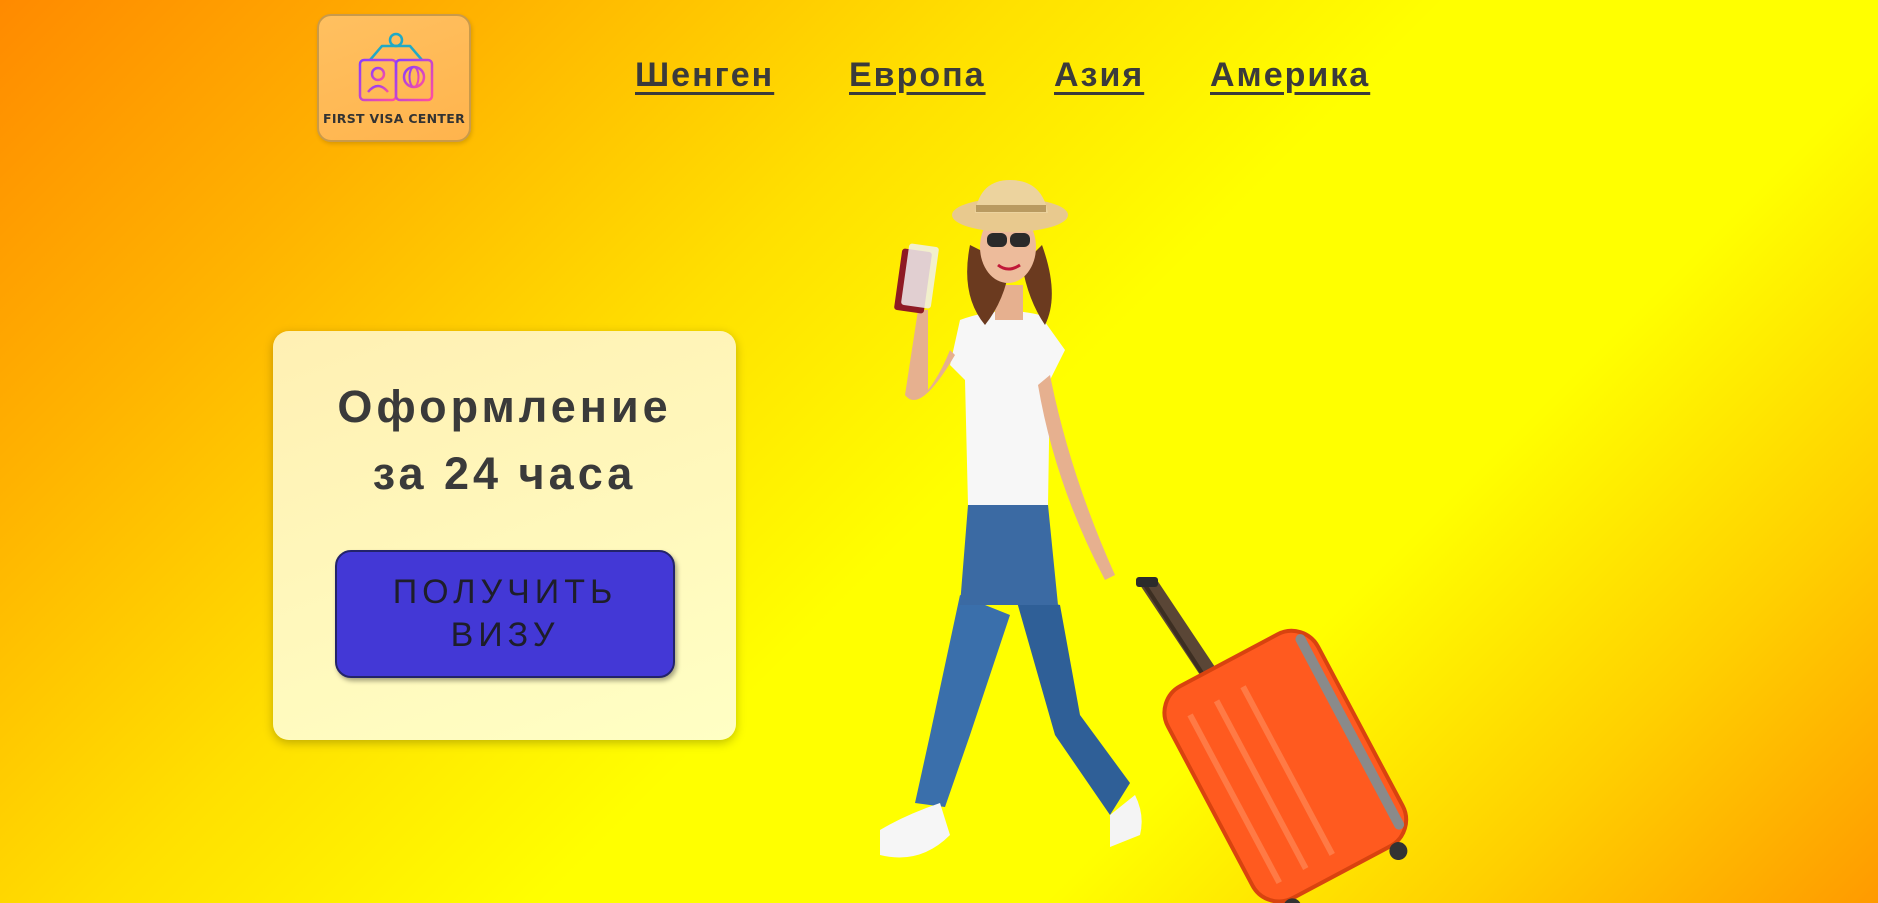 The width and height of the screenshot is (1878, 903). I want to click on hero-title: Оформление за 24 часа, so click(504, 440).